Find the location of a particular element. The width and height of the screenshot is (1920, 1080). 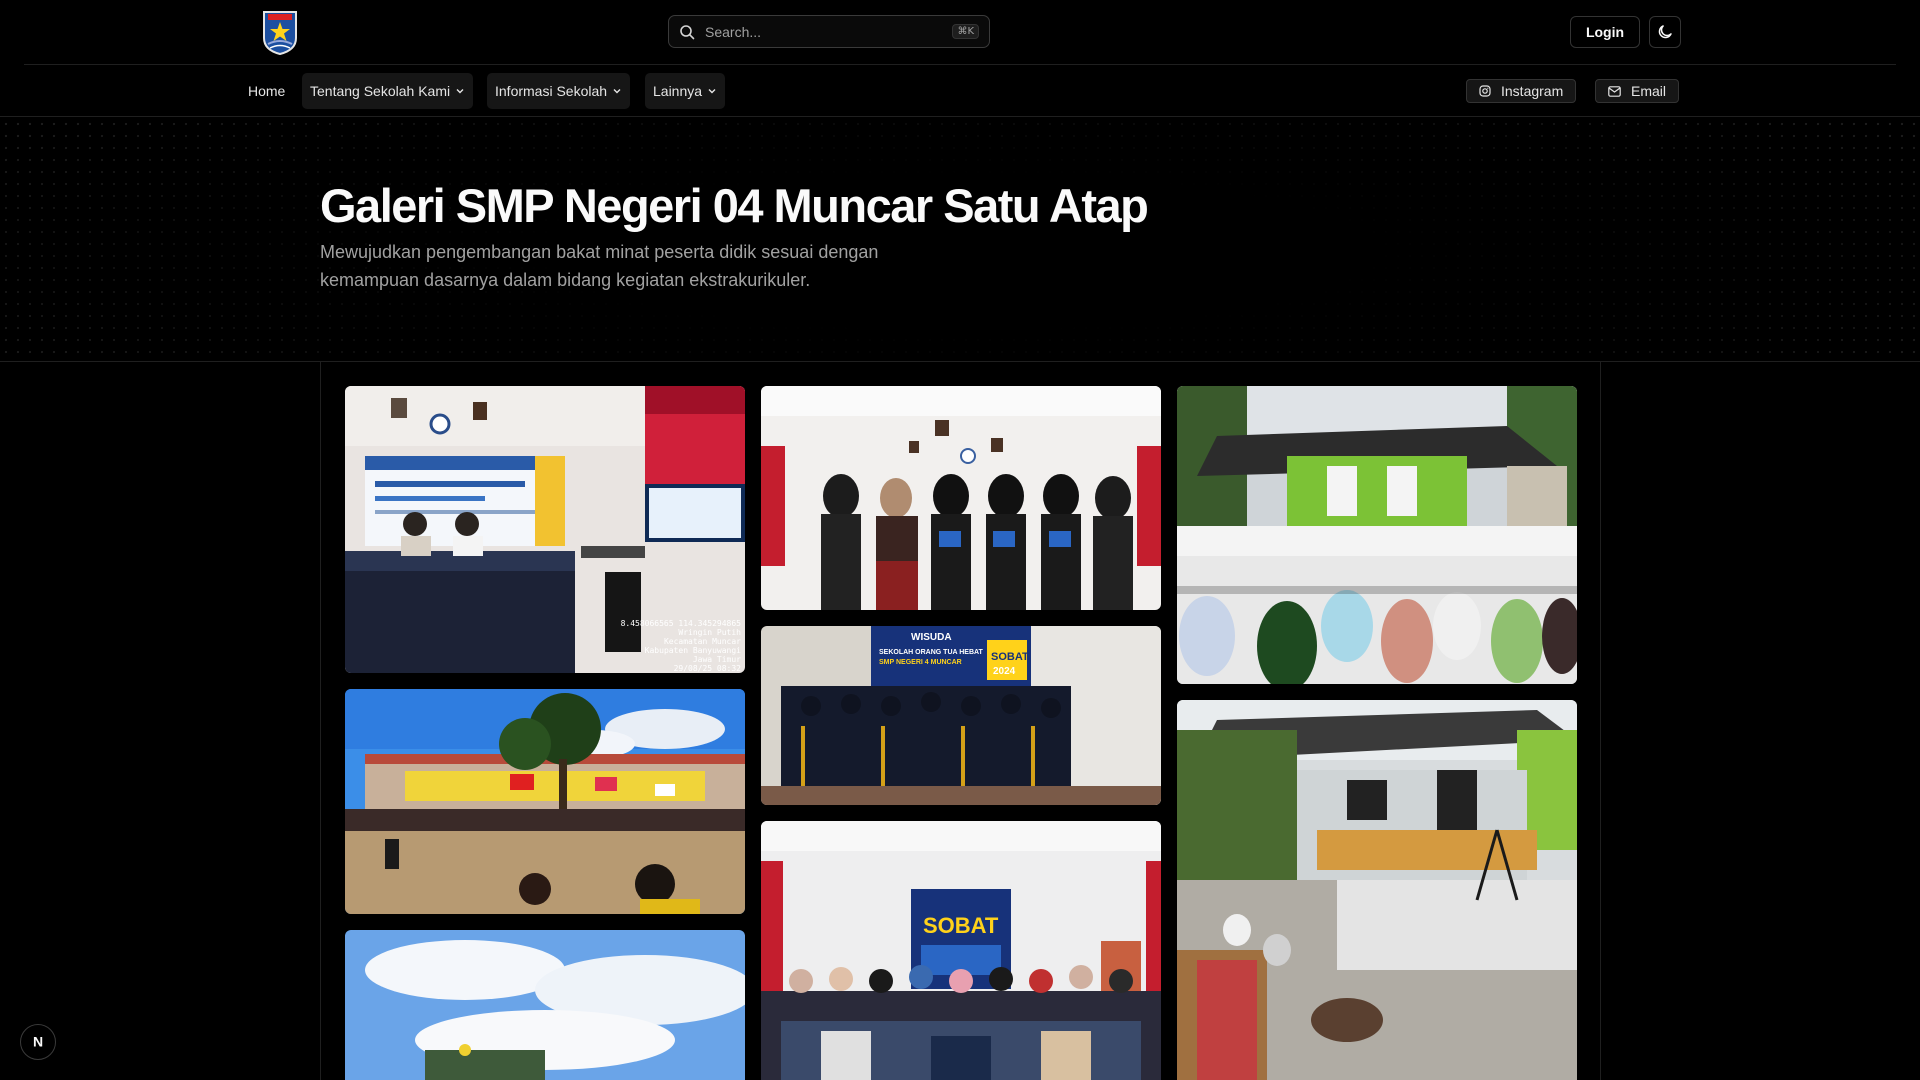

nav-home-label: Home is located at coordinates (267, 91).